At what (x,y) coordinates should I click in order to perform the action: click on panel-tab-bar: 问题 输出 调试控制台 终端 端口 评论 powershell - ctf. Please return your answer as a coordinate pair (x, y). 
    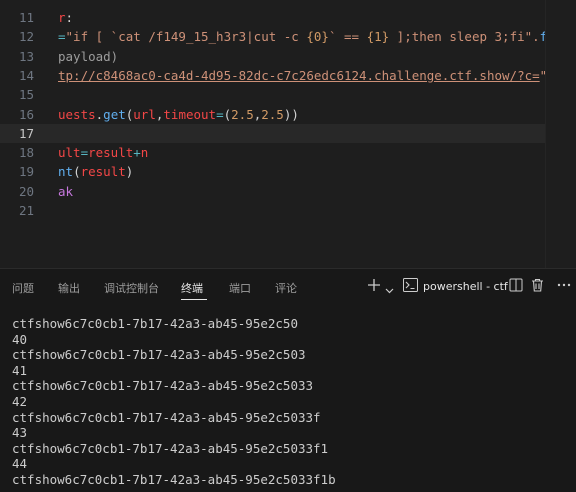
    Looking at the image, I should click on (288, 287).